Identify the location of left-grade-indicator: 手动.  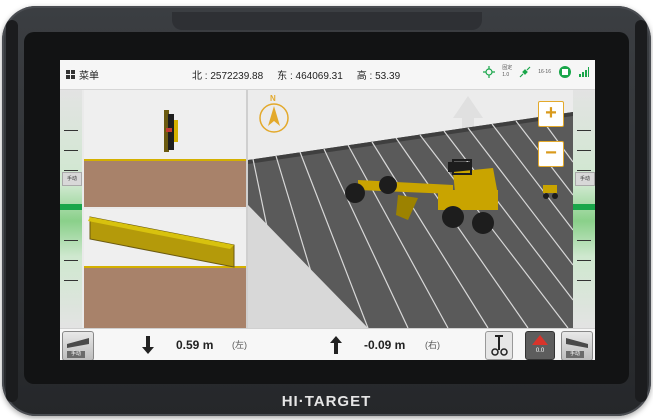
(71, 209).